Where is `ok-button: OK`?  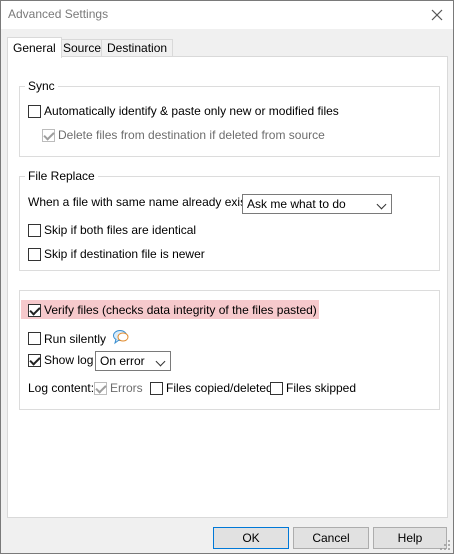 ok-button: OK is located at coordinates (251, 538).